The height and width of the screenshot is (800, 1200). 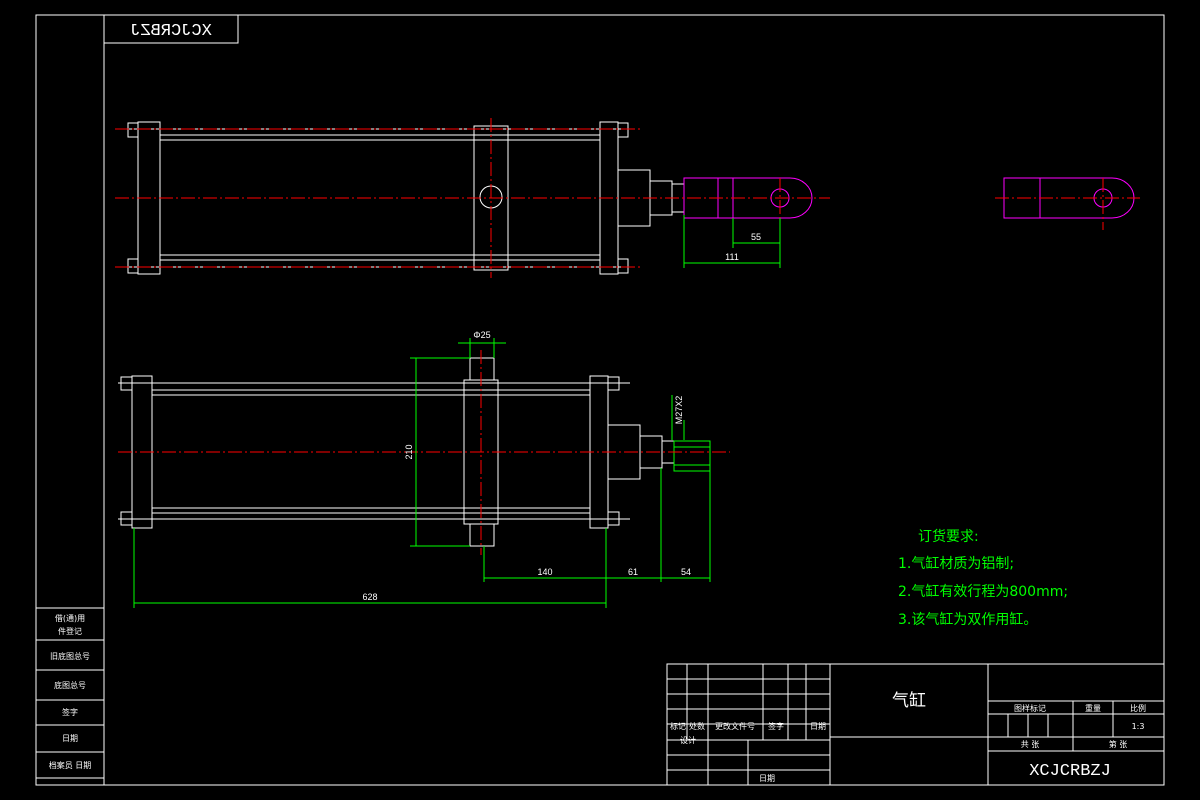 What do you see at coordinates (1030, 744) in the screenshot?
I see `sheet-total: 共 张` at bounding box center [1030, 744].